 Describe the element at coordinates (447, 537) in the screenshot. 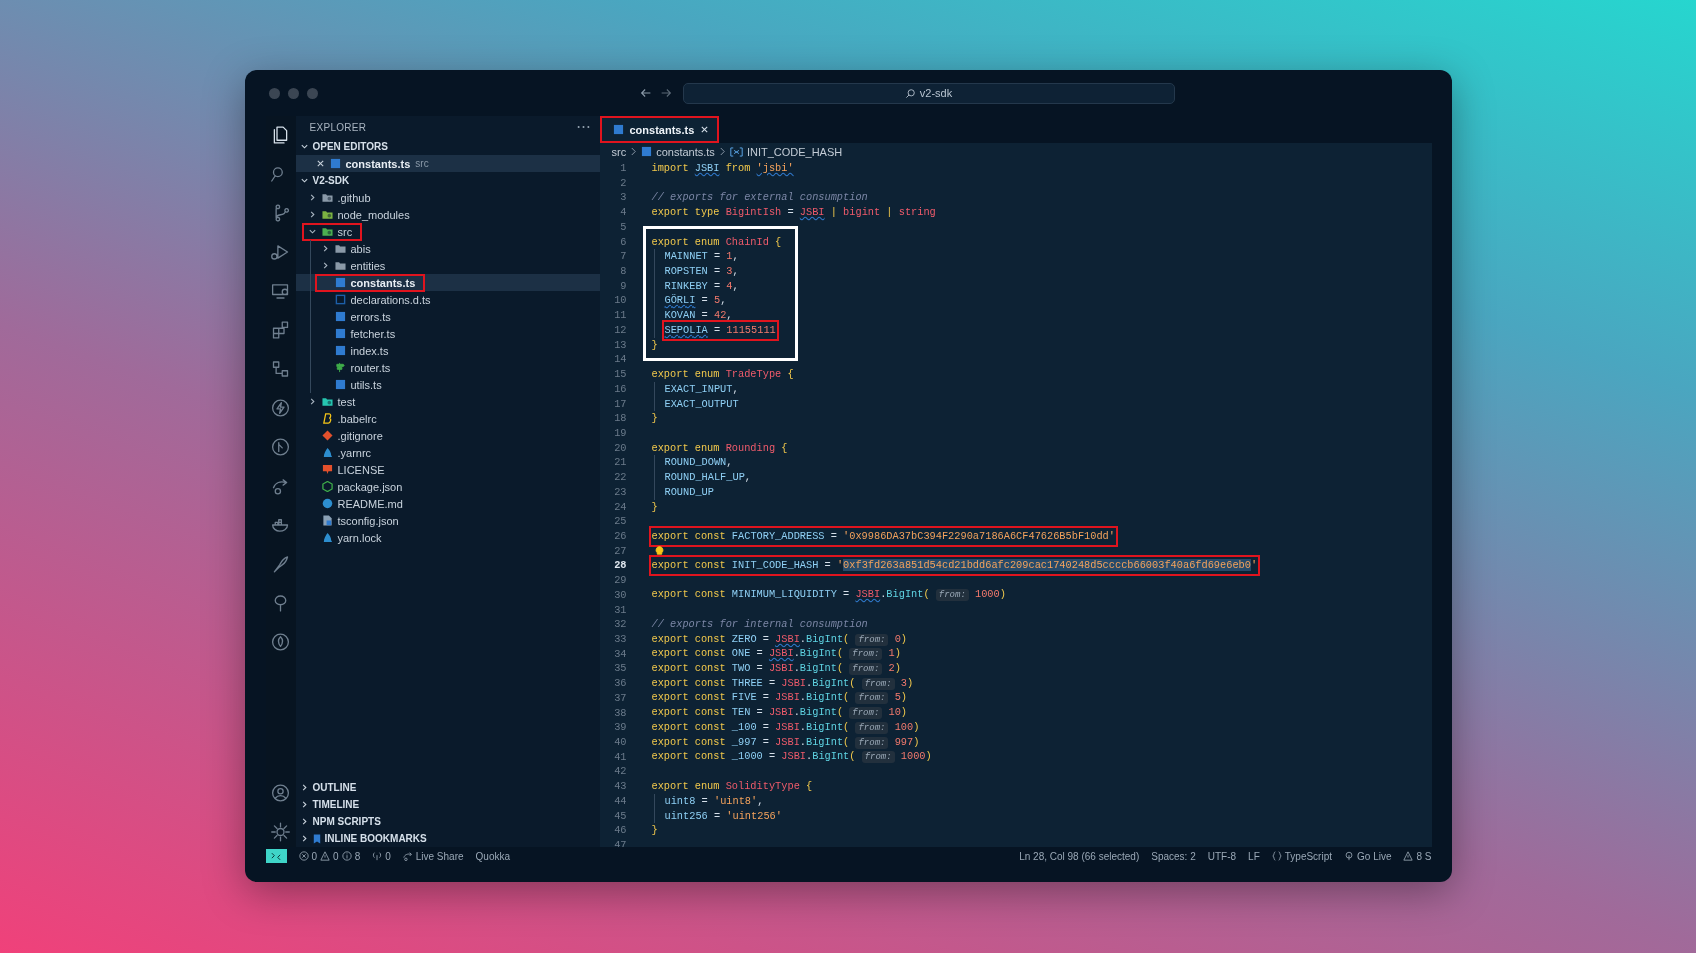

I see `tree-item: yarn.lock` at that location.